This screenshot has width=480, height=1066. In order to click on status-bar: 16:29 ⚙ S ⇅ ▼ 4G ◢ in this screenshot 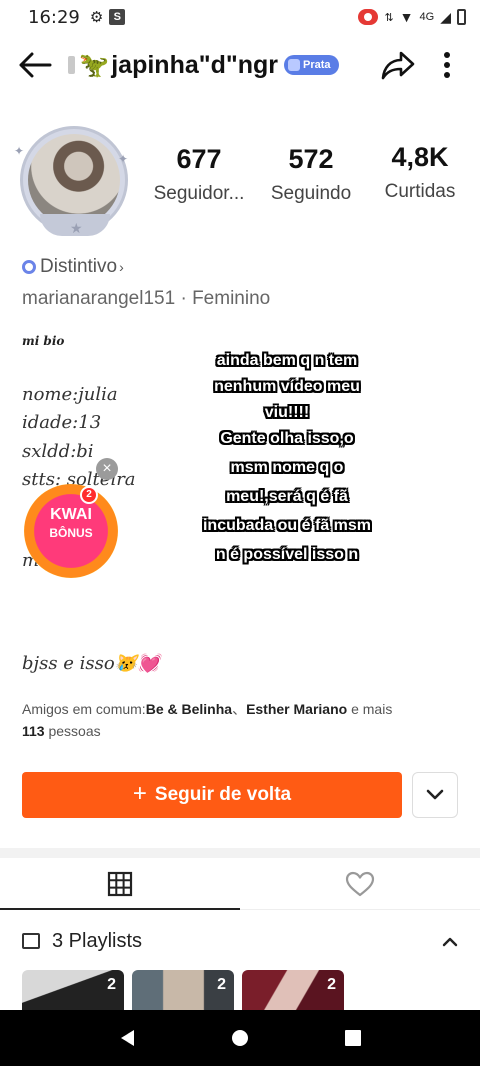, I will do `click(240, 17)`.